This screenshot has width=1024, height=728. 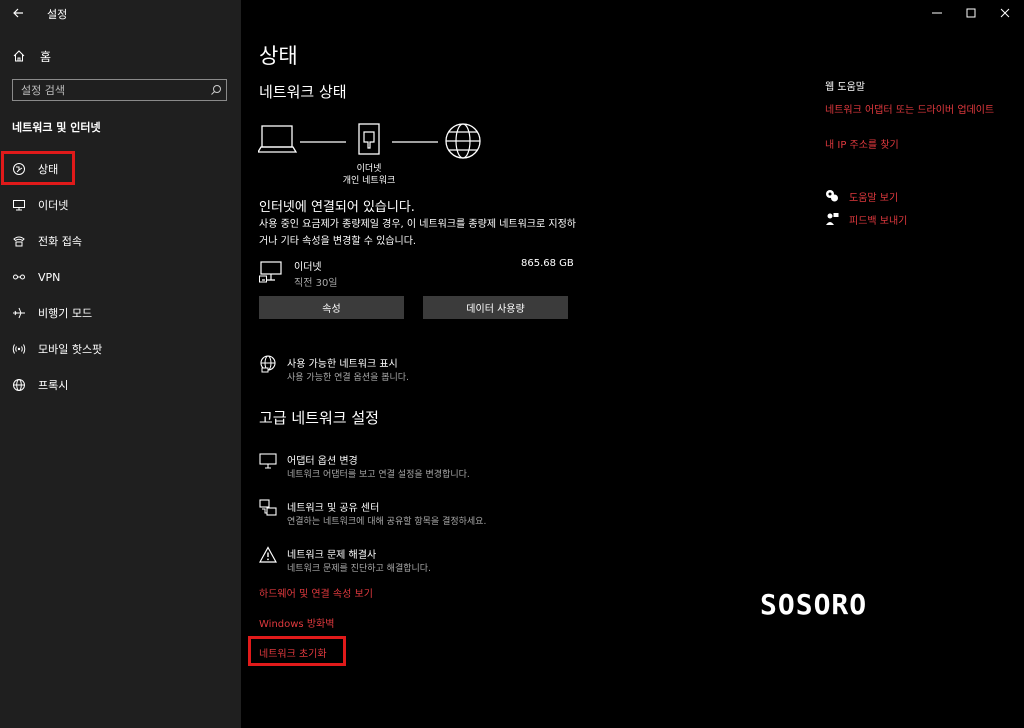 I want to click on back-arrow-icon, so click(x=18, y=13).